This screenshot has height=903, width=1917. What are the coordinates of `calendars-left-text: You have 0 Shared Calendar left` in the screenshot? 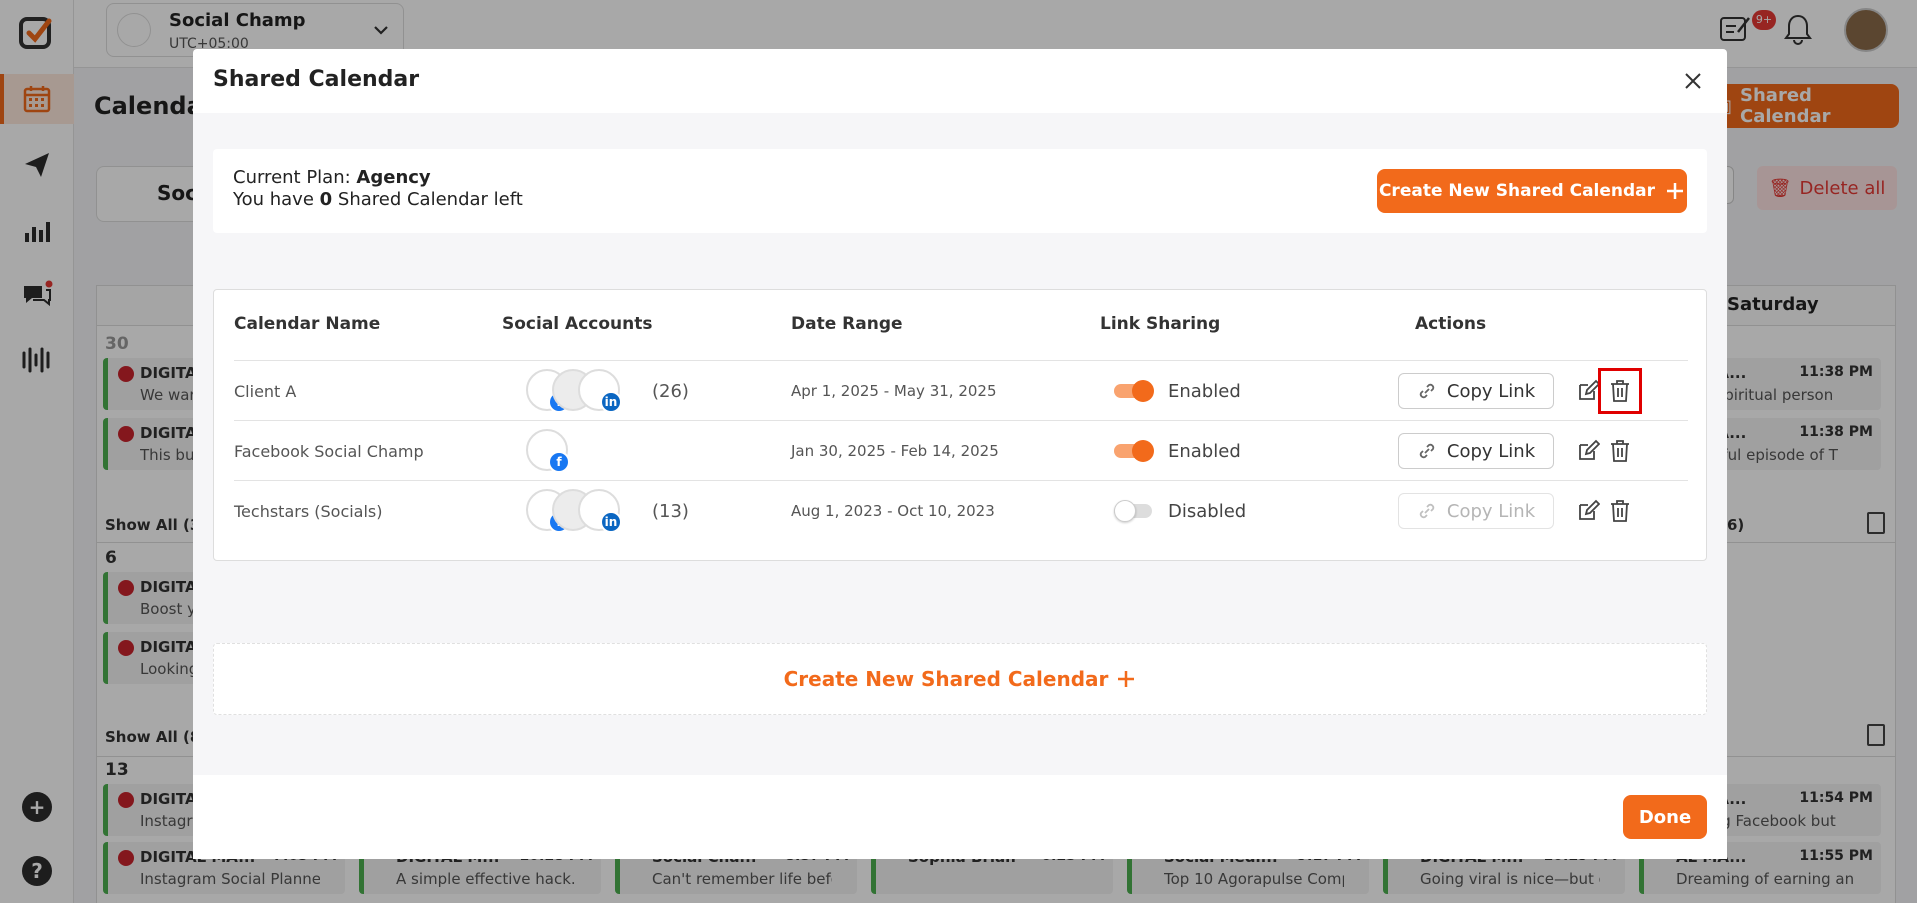 It's located at (378, 199).